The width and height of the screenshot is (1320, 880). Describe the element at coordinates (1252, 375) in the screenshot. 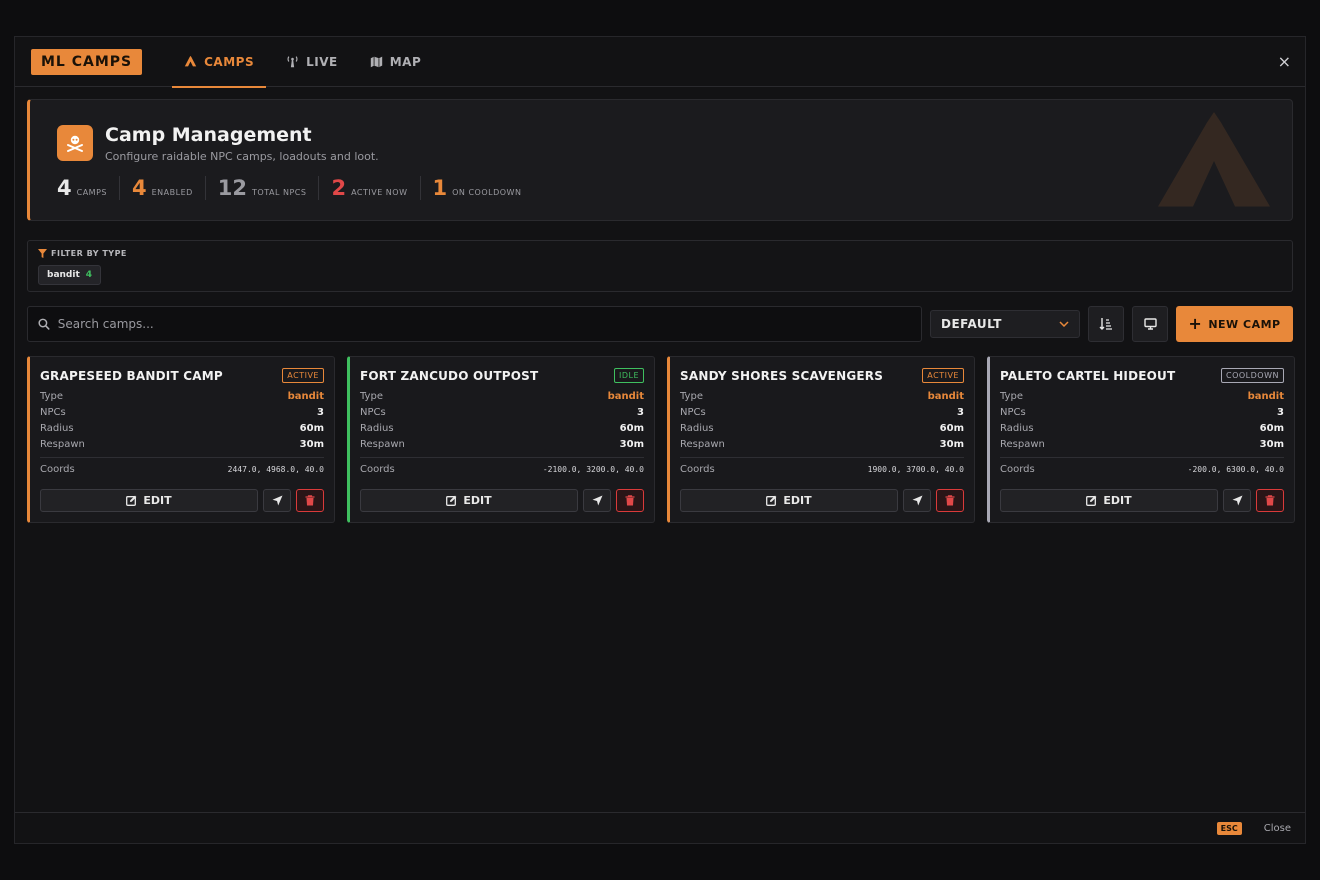

I see `status-badge: COOLDOWN` at that location.